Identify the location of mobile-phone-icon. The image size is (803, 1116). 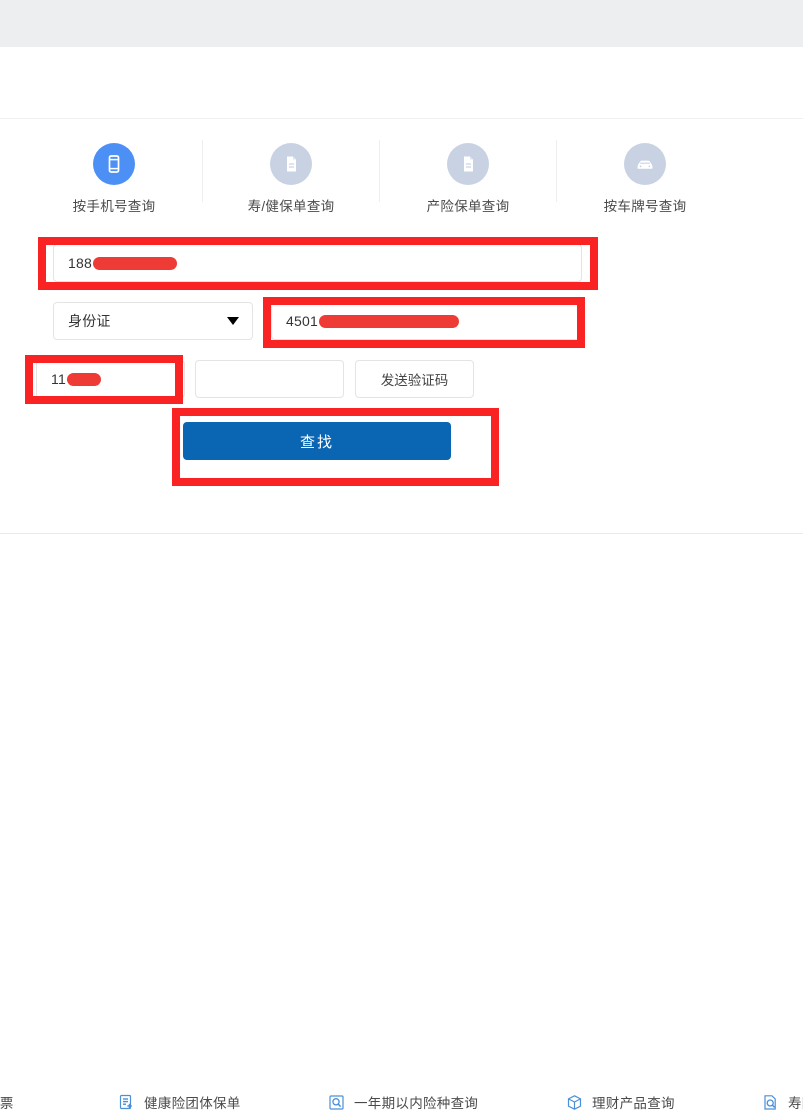
(114, 164).